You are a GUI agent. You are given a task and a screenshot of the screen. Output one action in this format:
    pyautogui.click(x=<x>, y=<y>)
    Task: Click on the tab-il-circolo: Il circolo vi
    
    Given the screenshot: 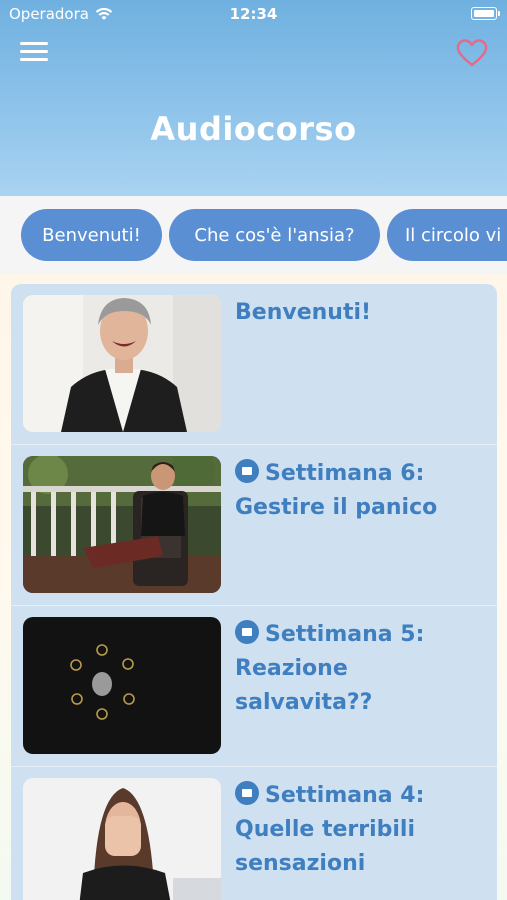 What is the action you would take?
    pyautogui.click(x=447, y=235)
    